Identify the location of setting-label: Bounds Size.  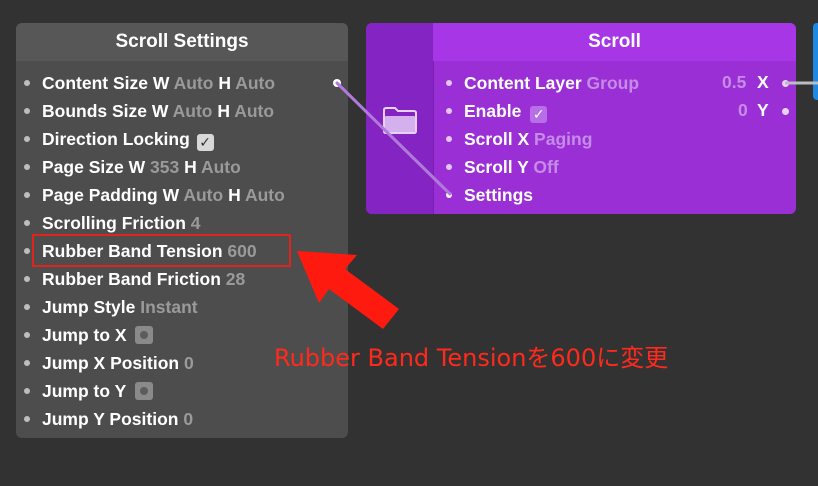
(95, 111).